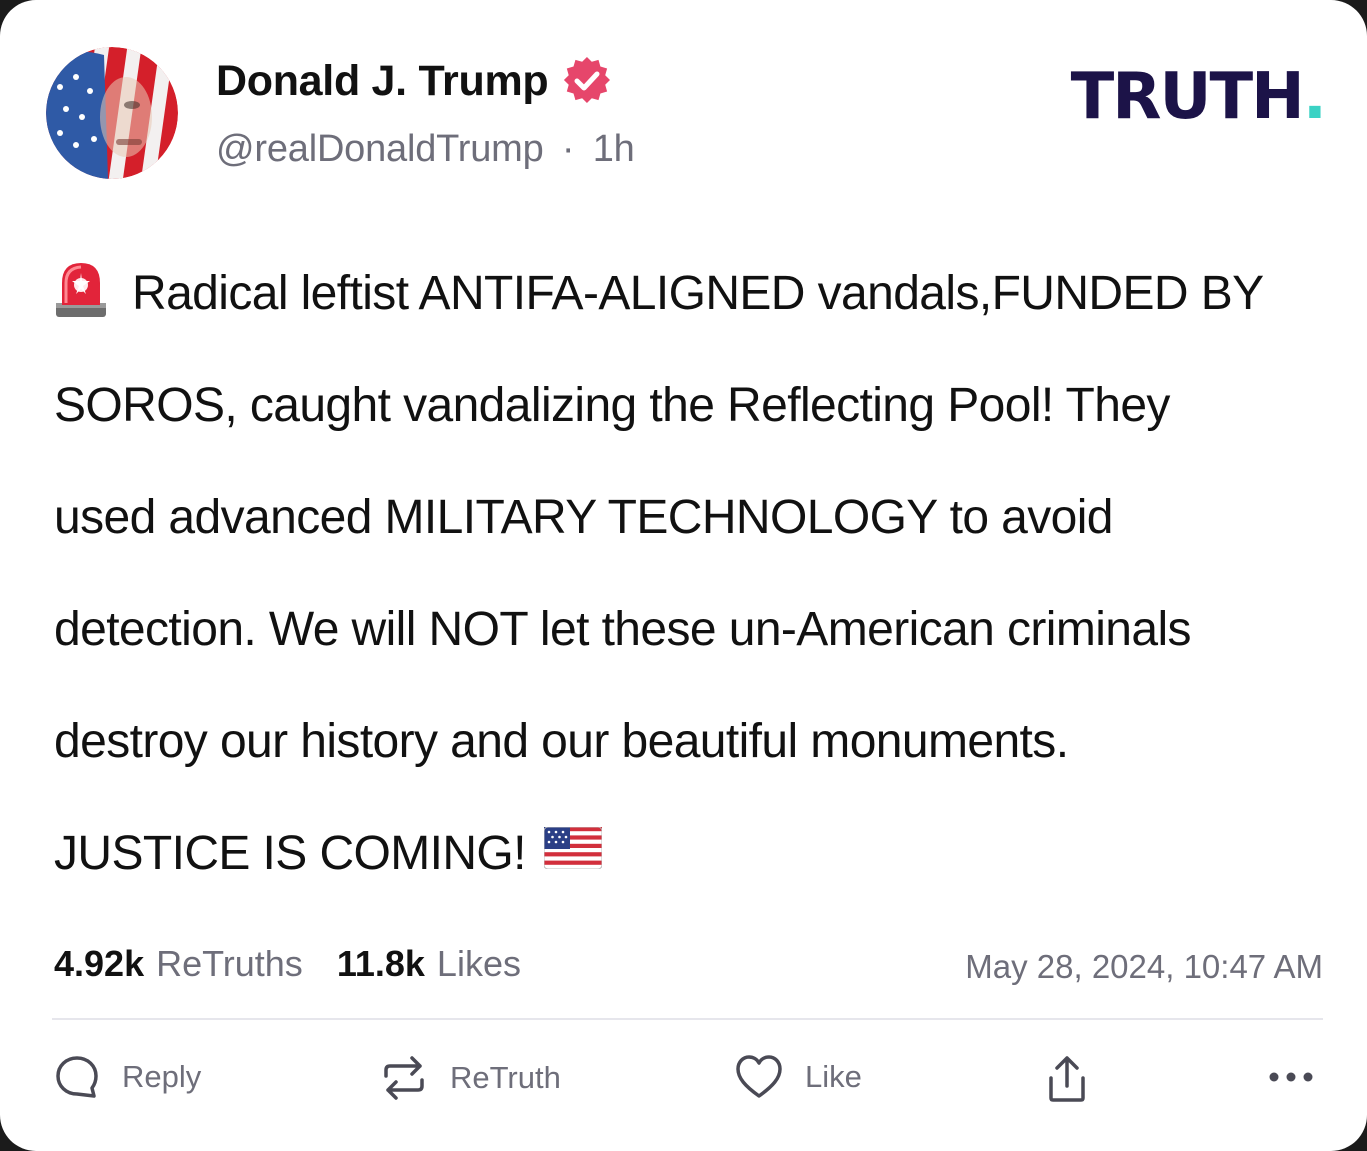 Image resolution: width=1367 pixels, height=1151 pixels. I want to click on share-icon, so click(1067, 1079).